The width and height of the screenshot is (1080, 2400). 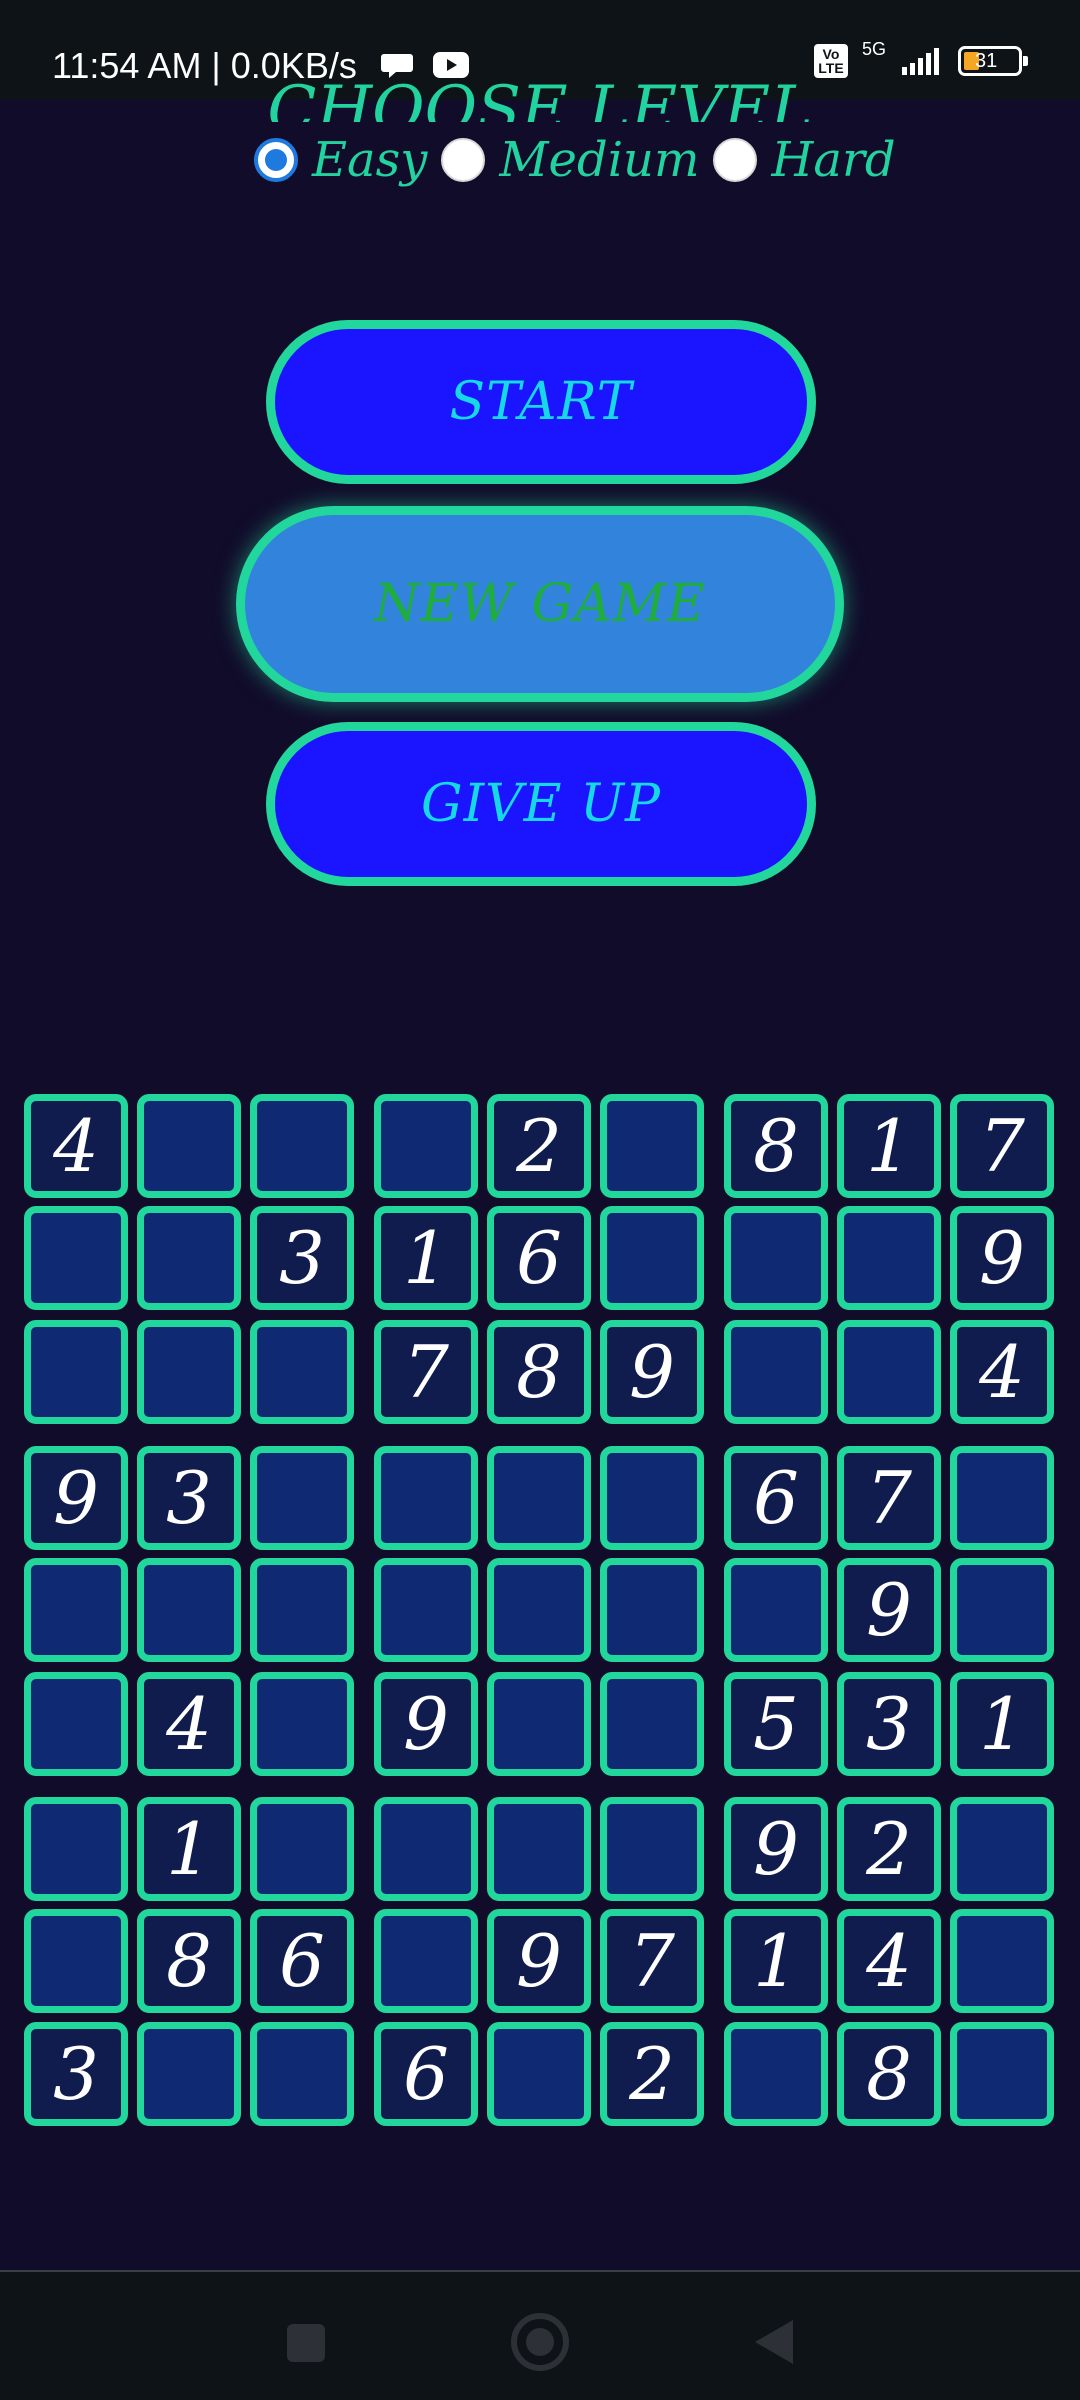 I want to click on give-up-button: GIVE UP, so click(x=541, y=804).